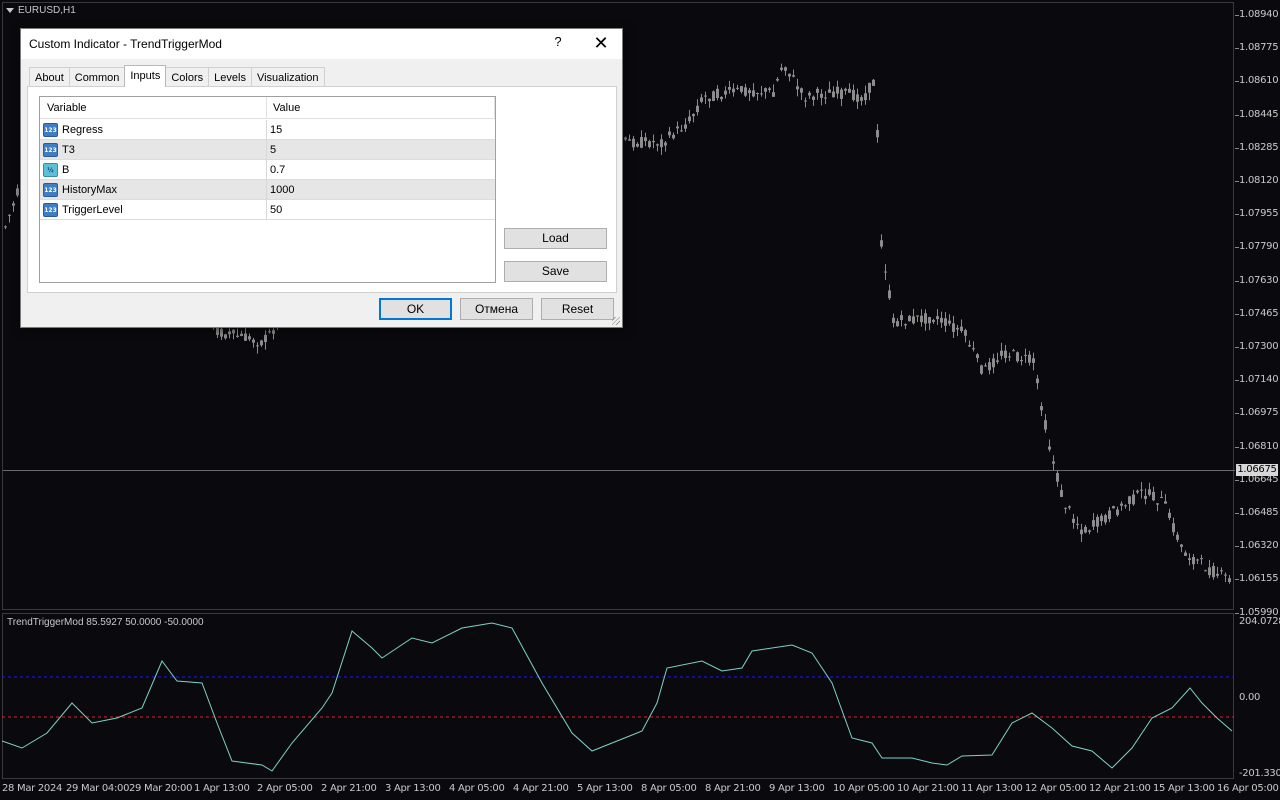  What do you see at coordinates (287, 77) in the screenshot?
I see `tab-visualization: Visualization` at bounding box center [287, 77].